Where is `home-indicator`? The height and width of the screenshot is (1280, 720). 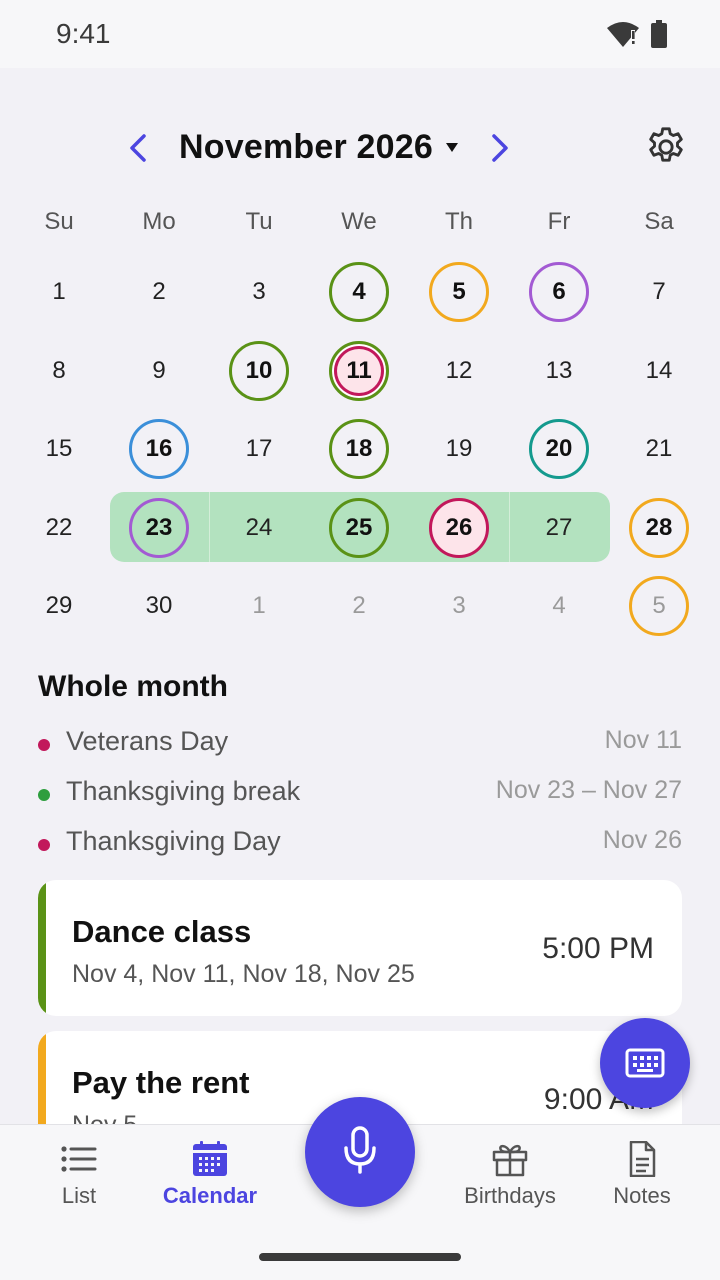 home-indicator is located at coordinates (360, 1257).